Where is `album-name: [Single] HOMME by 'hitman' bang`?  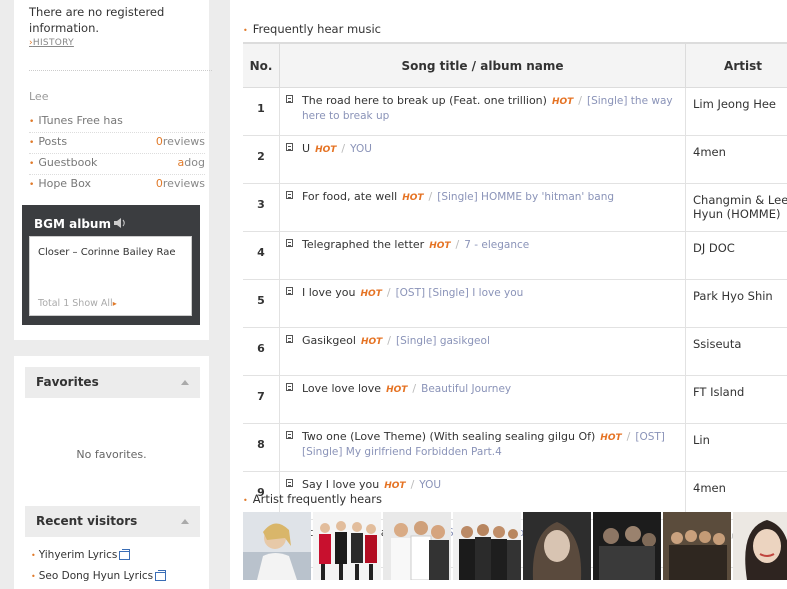
album-name: [Single] HOMME by 'hitman' bang is located at coordinates (525, 197).